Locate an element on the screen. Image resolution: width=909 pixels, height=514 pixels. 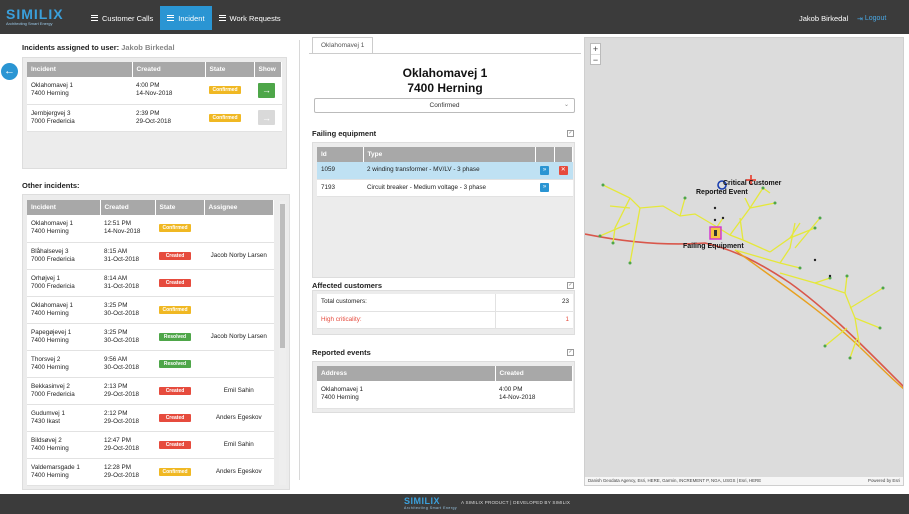
assignee-cell: Jacob Norby Larsen is located at coordinates (239, 256).